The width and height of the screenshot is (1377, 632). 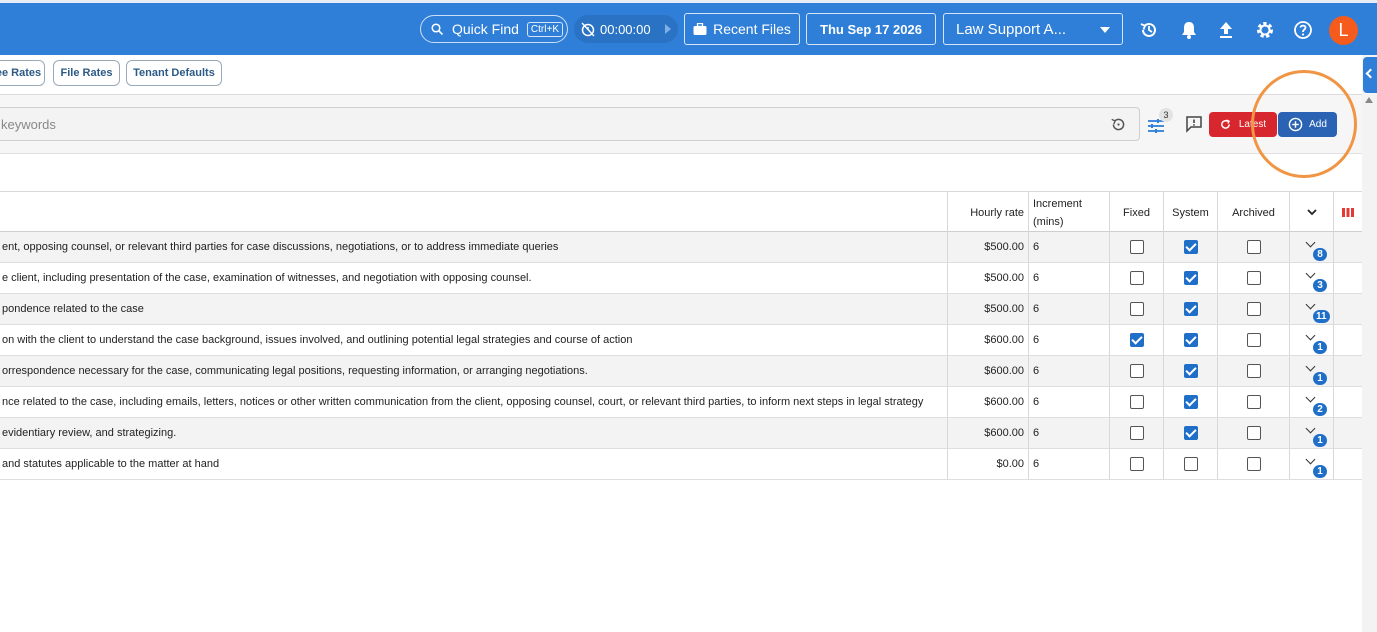 What do you see at coordinates (667, 29) in the screenshot?
I see `play-icon` at bounding box center [667, 29].